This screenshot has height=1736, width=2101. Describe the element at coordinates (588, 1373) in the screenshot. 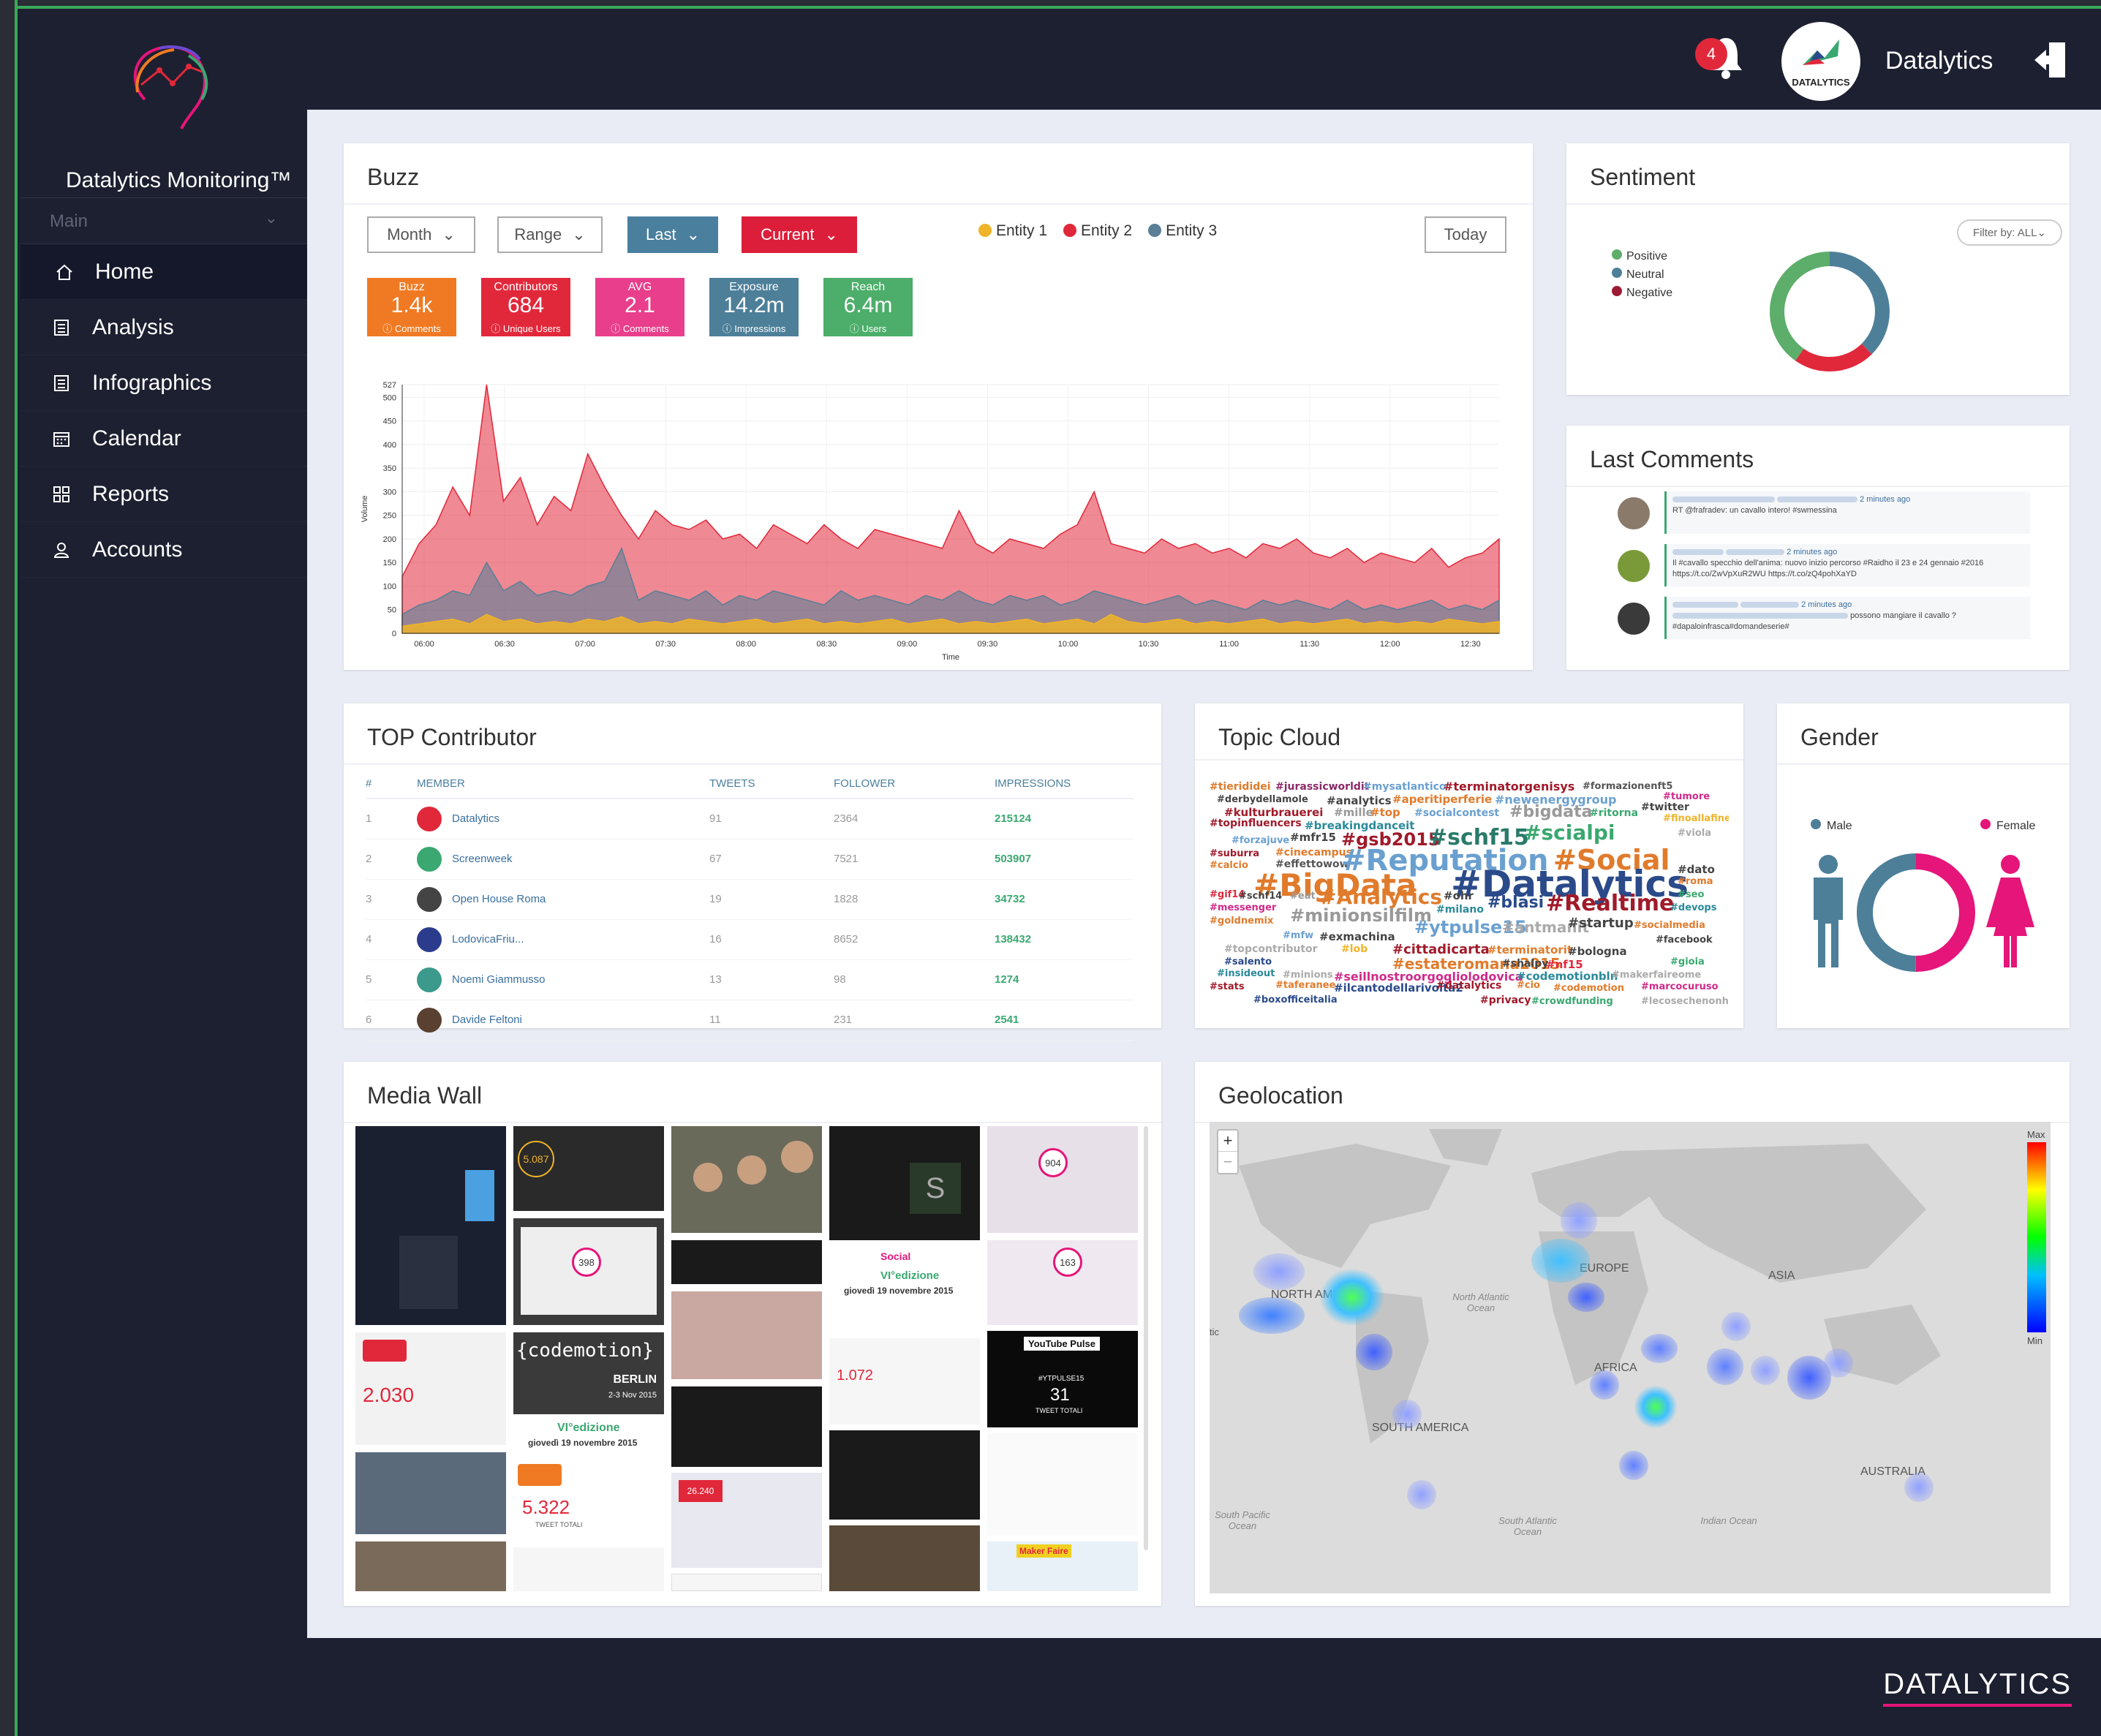

I see `media-tile: {codemotion} BERLIN 2-3 Nov 2015` at that location.